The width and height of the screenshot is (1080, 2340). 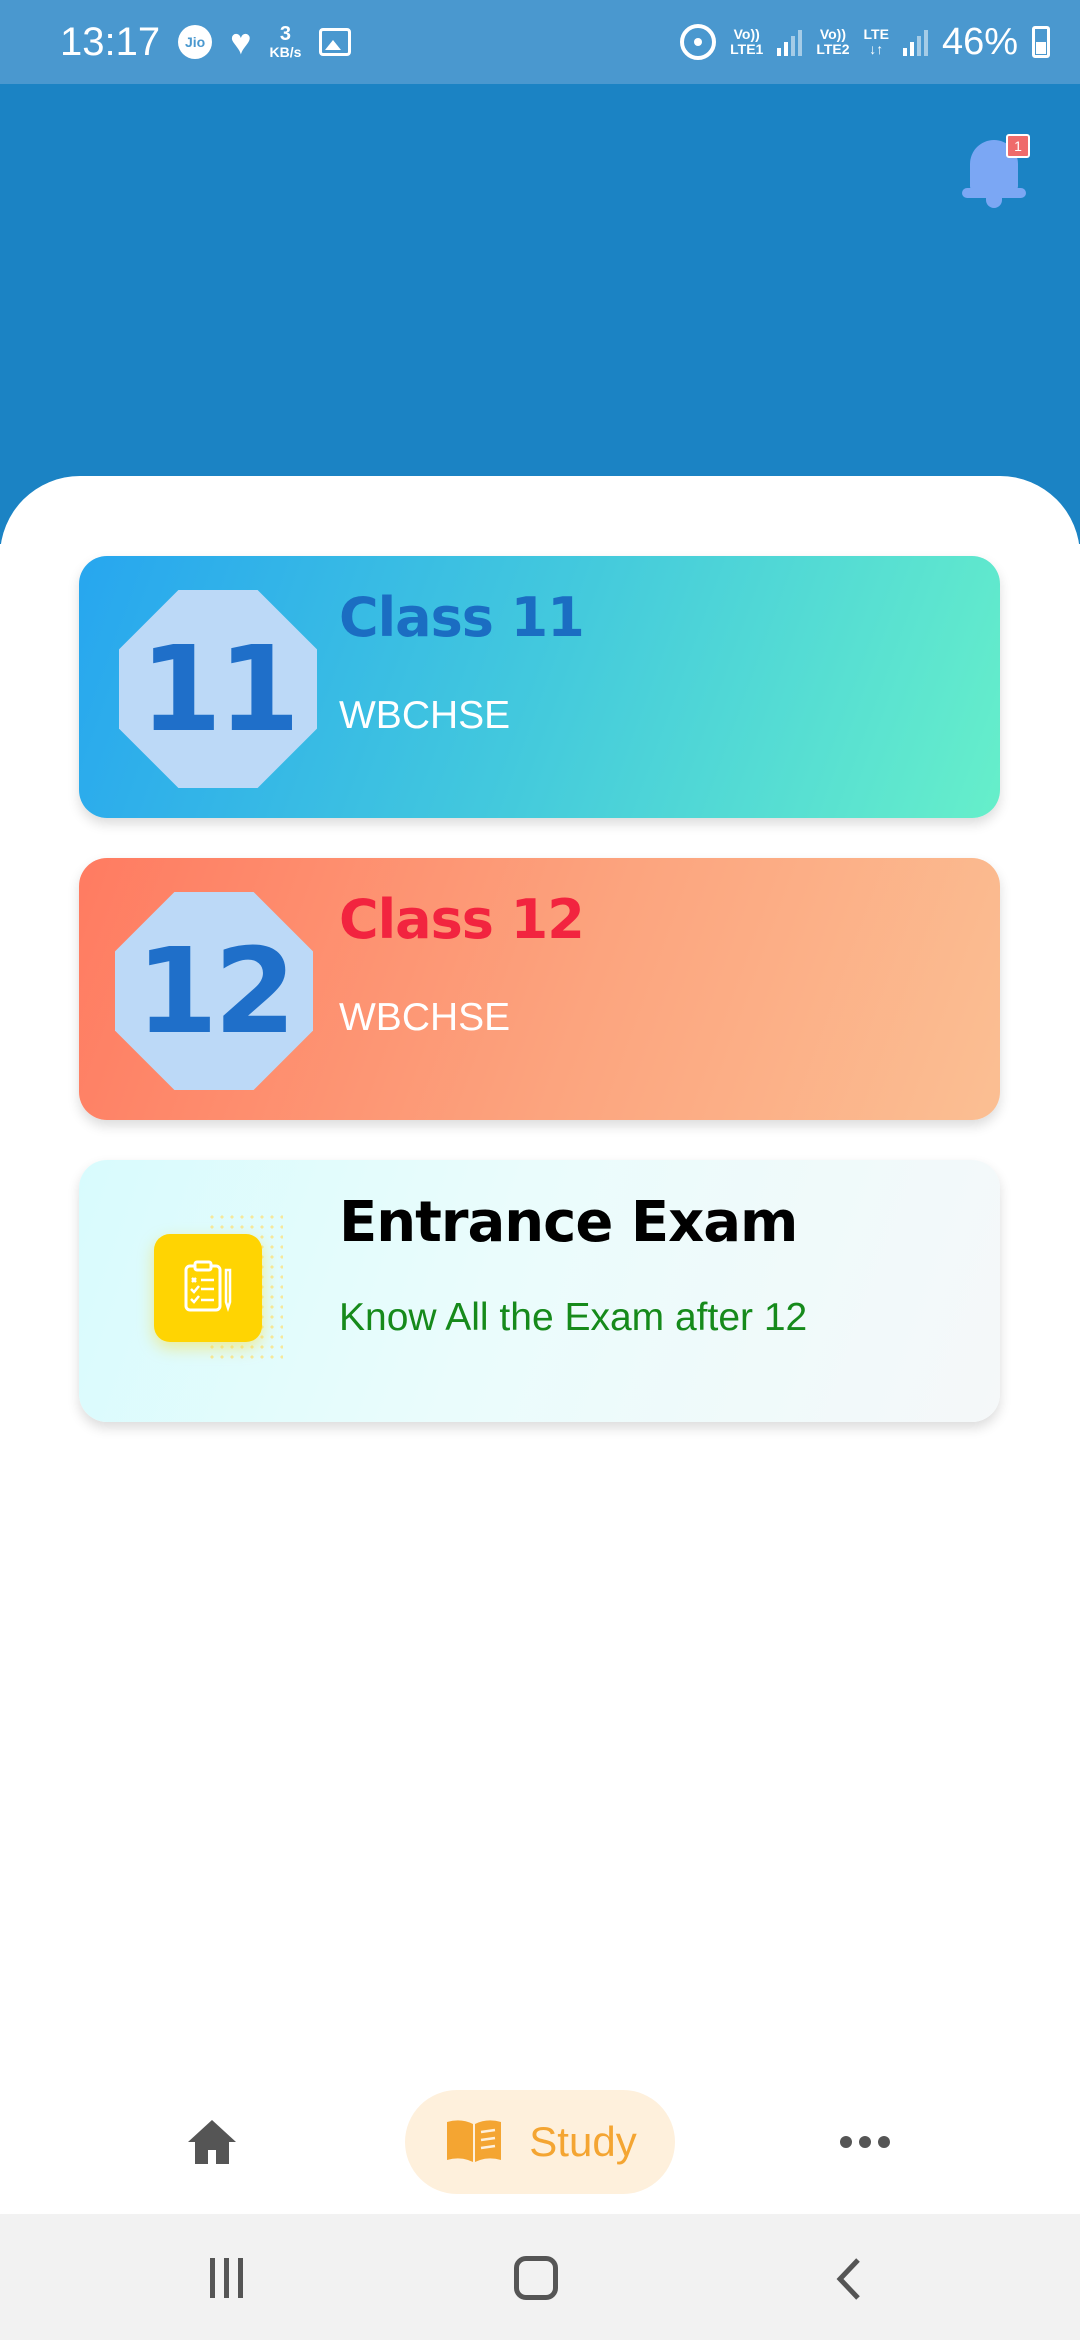 I want to click on sim1-label: Vo)) LTE1, so click(x=746, y=41).